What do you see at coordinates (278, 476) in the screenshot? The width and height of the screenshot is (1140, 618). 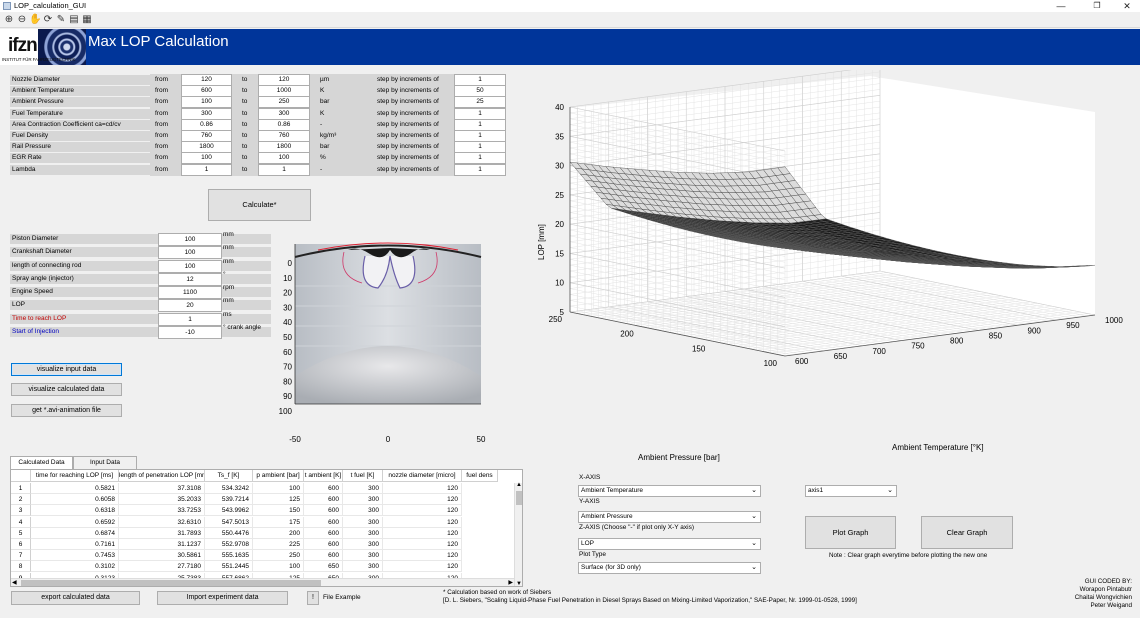 I see `column-header: p ambient [bar]` at bounding box center [278, 476].